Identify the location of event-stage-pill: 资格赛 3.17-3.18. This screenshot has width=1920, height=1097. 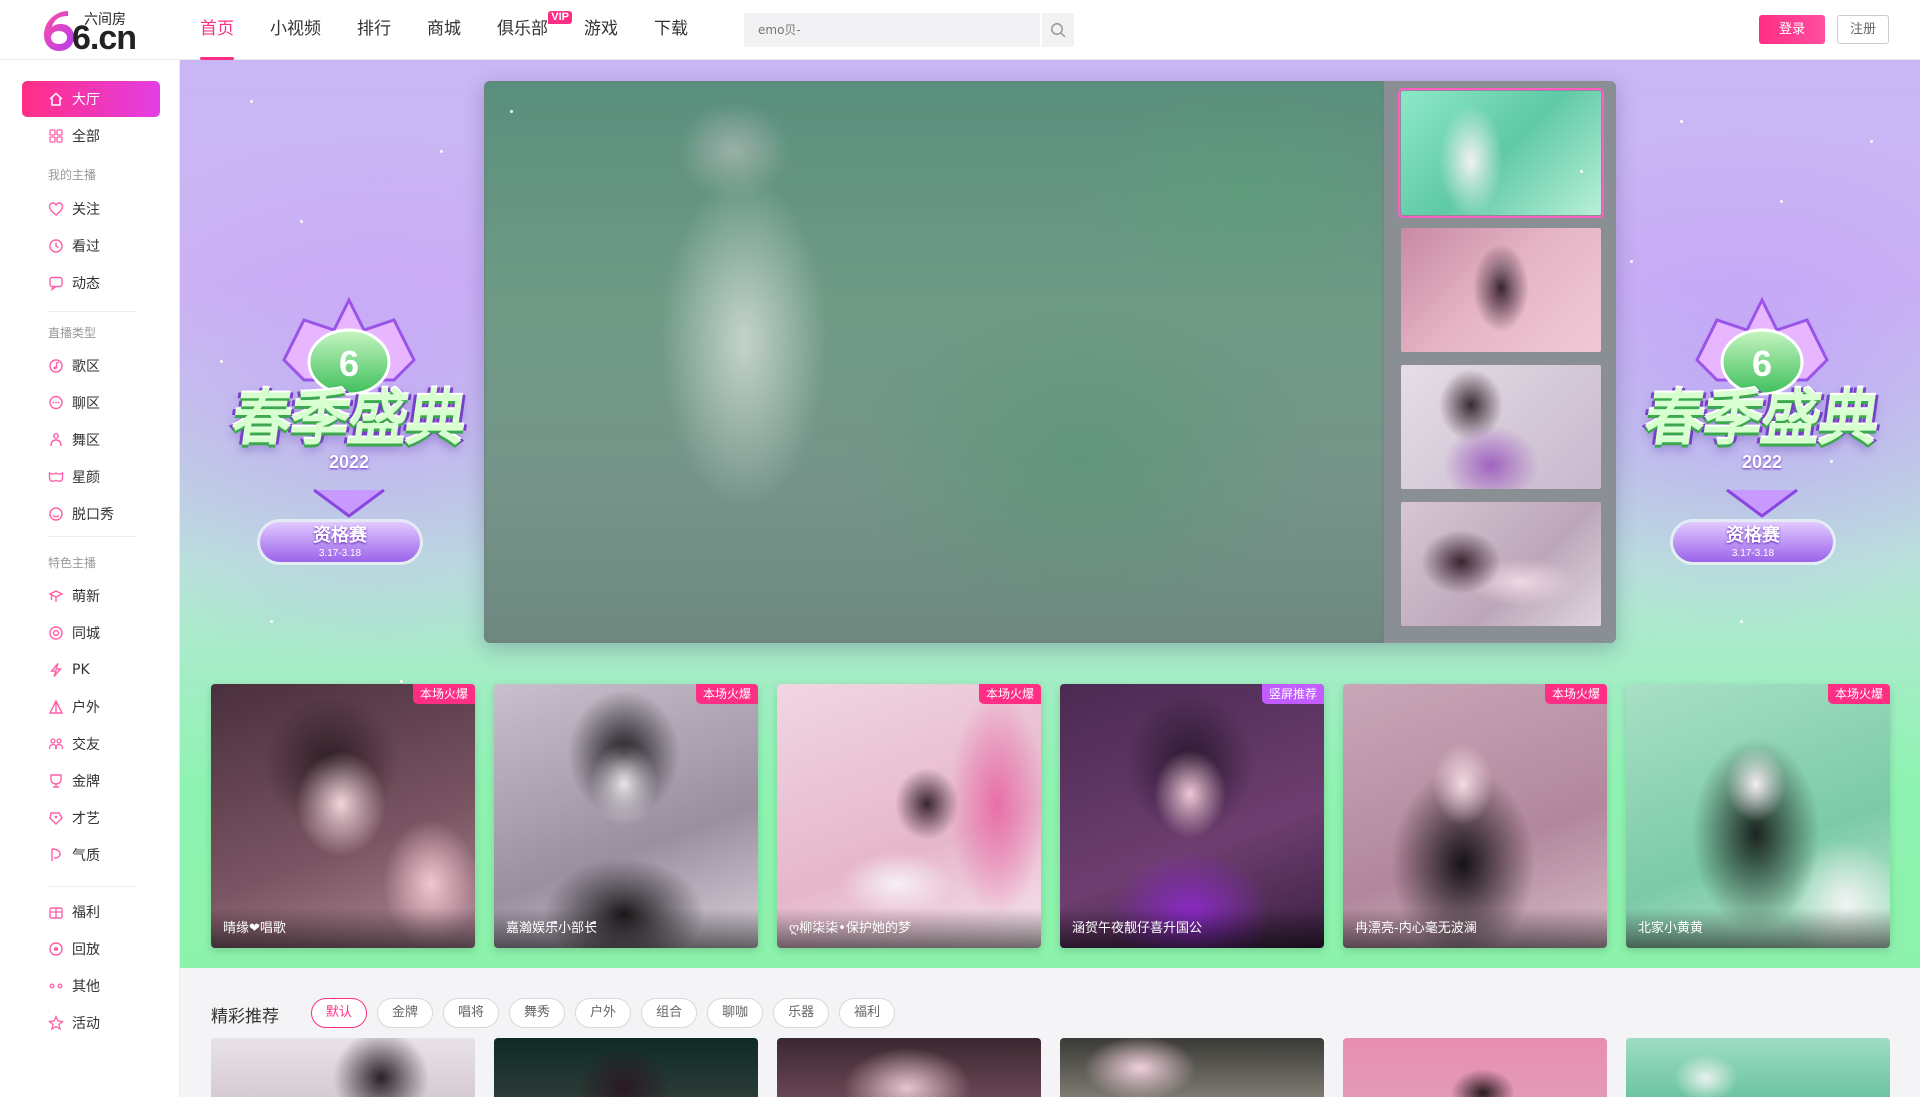
(340, 542).